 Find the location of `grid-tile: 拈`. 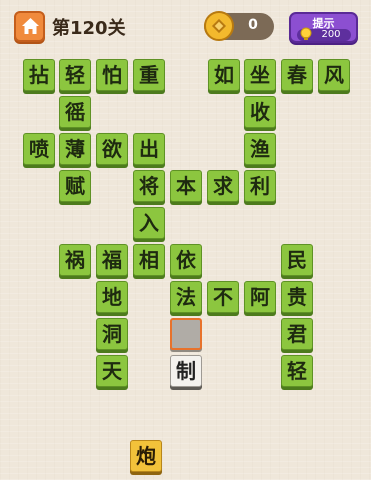

grid-tile: 拈 is located at coordinates (39, 75).